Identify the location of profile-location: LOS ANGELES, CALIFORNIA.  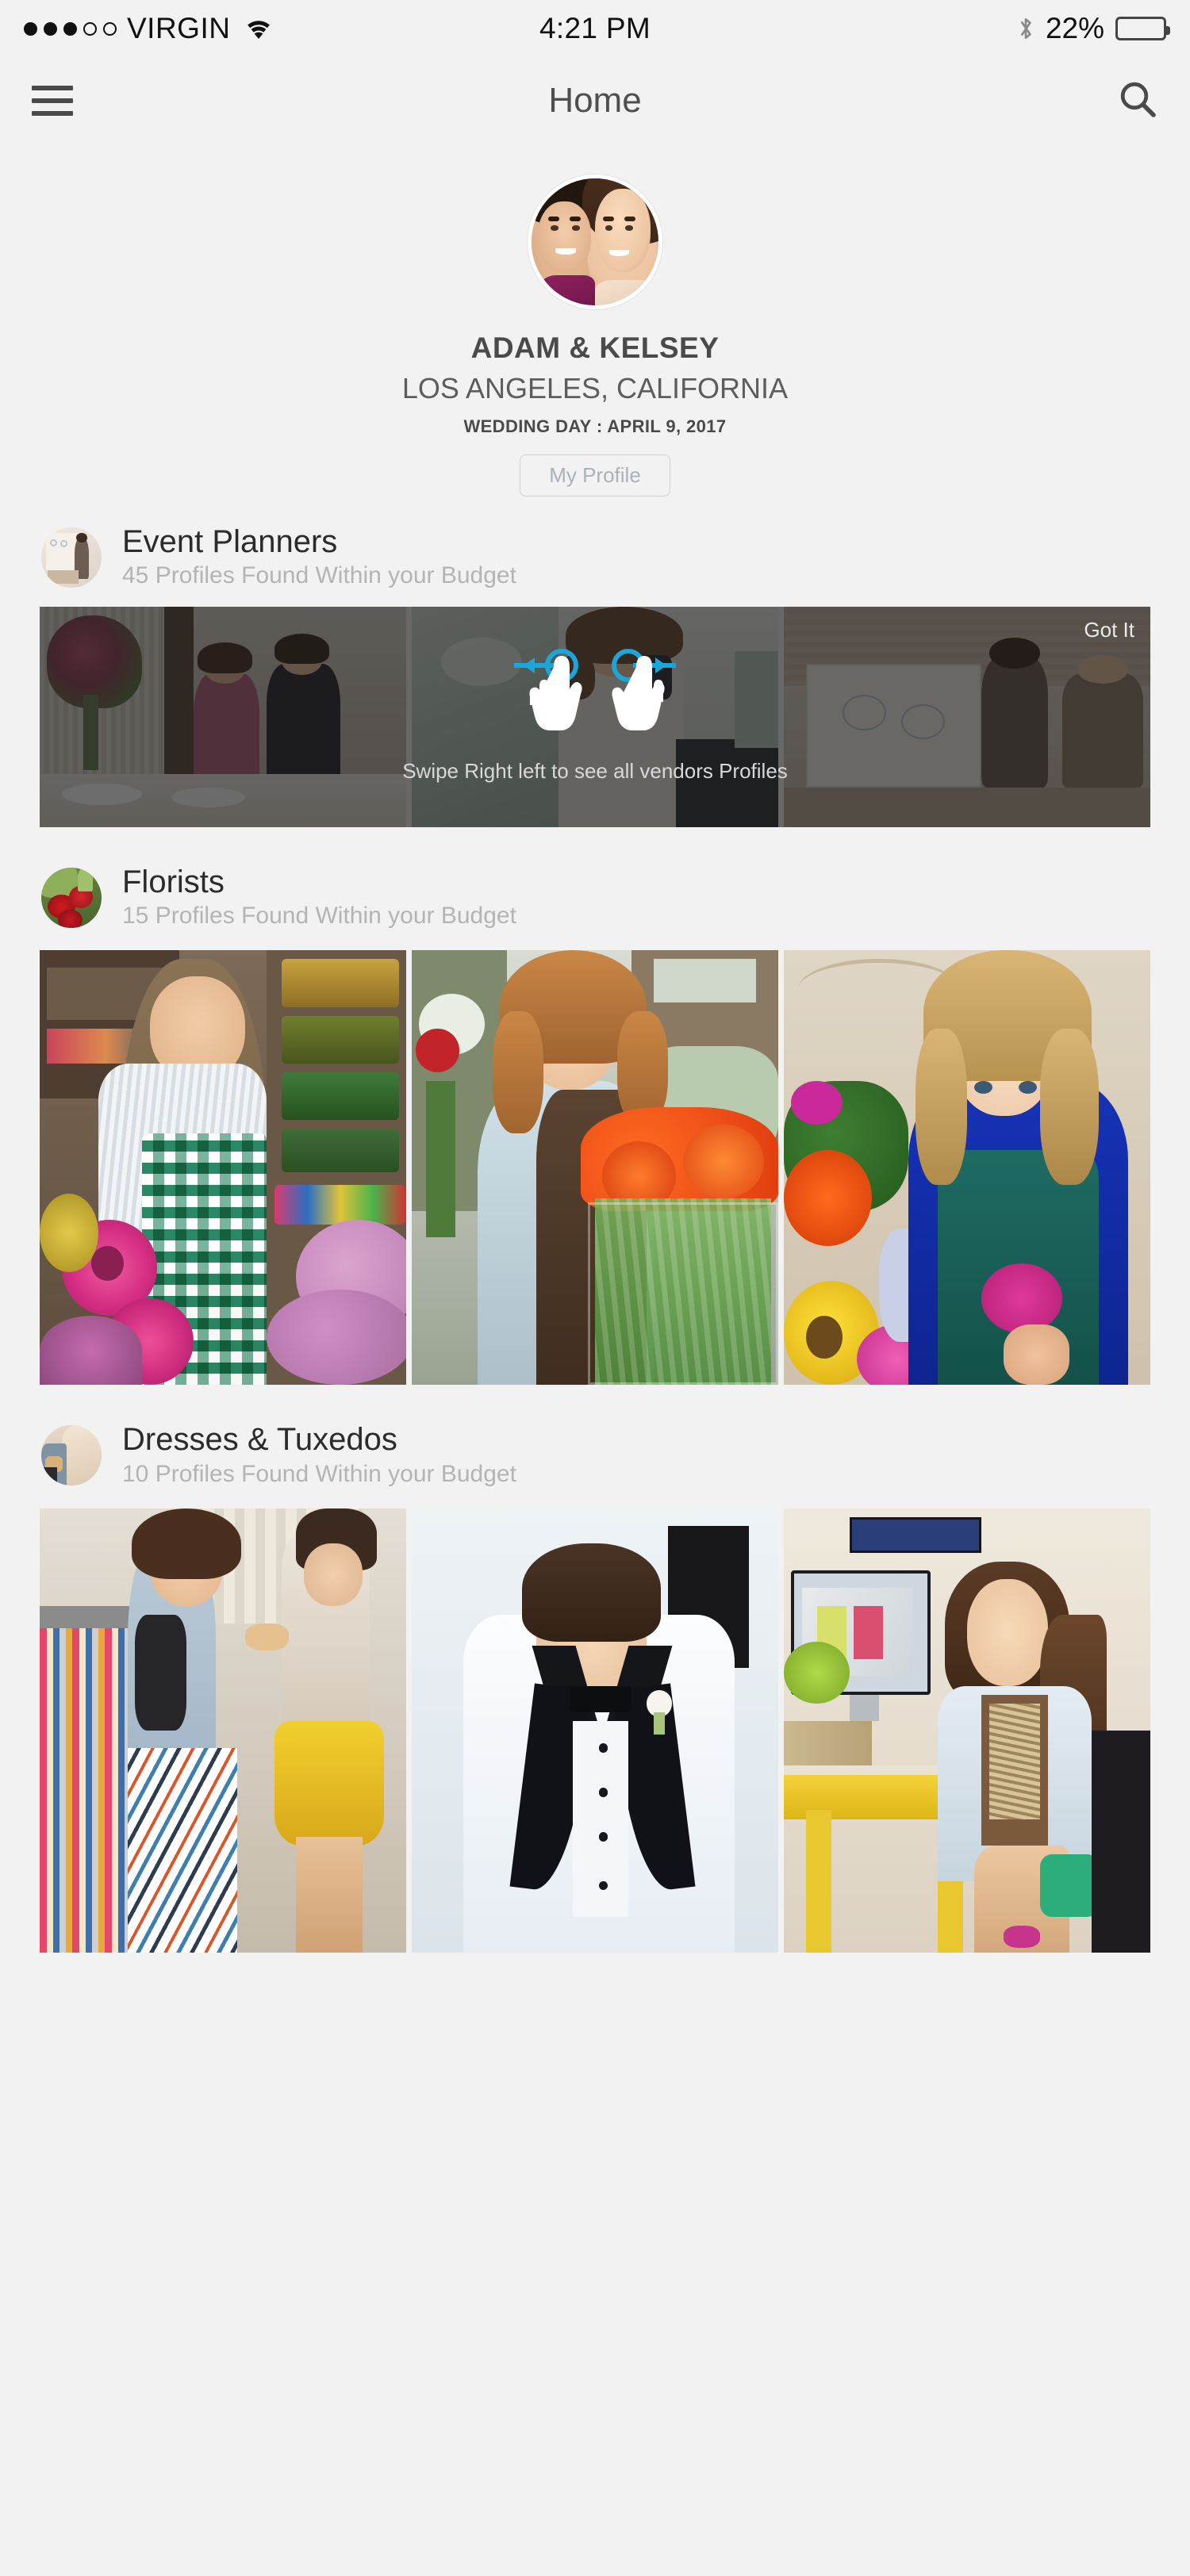
(595, 388).